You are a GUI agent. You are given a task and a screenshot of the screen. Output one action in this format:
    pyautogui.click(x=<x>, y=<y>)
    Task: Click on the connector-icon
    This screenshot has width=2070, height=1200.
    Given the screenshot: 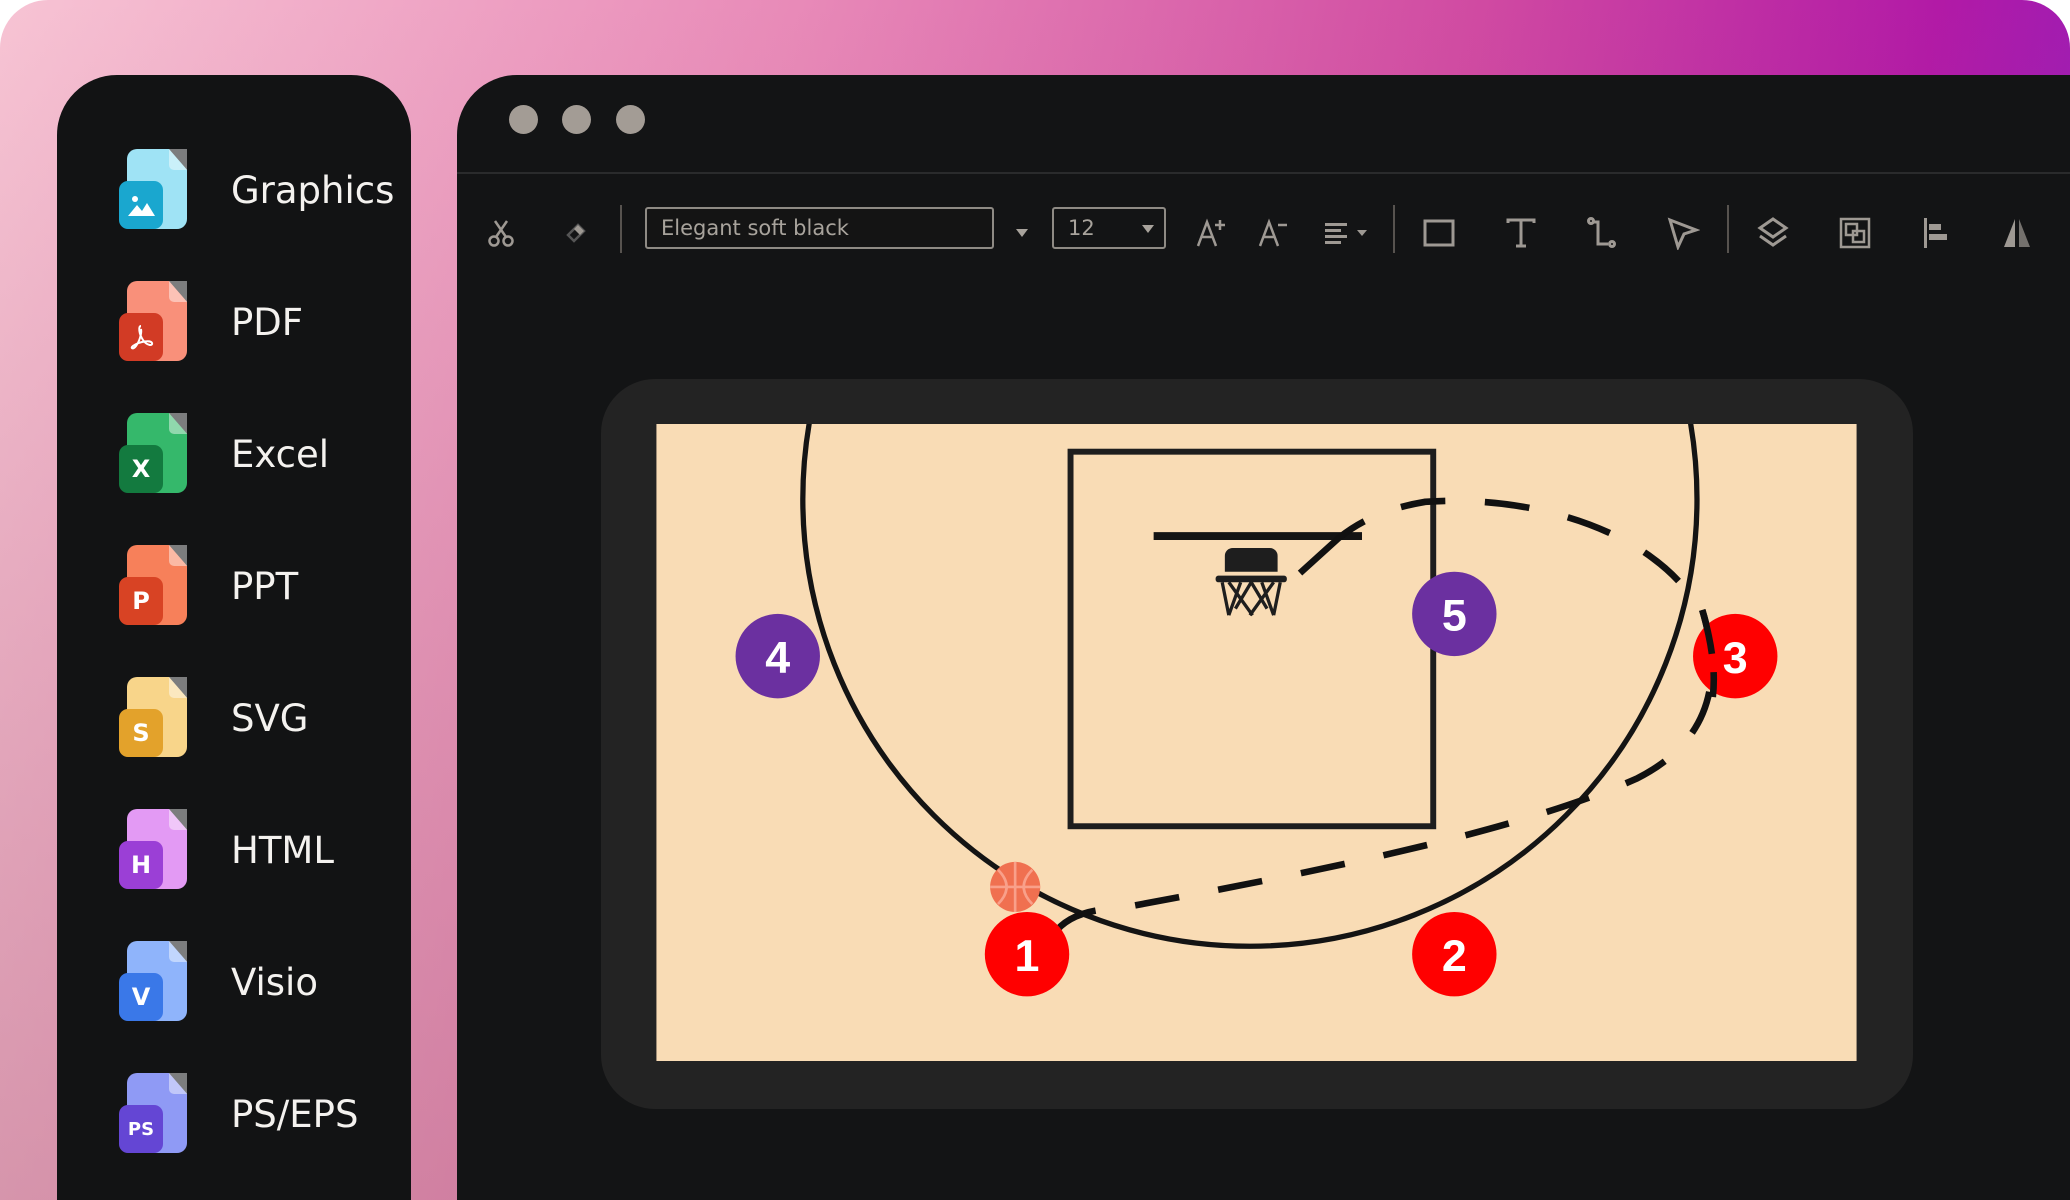 What is the action you would take?
    pyautogui.click(x=1602, y=233)
    